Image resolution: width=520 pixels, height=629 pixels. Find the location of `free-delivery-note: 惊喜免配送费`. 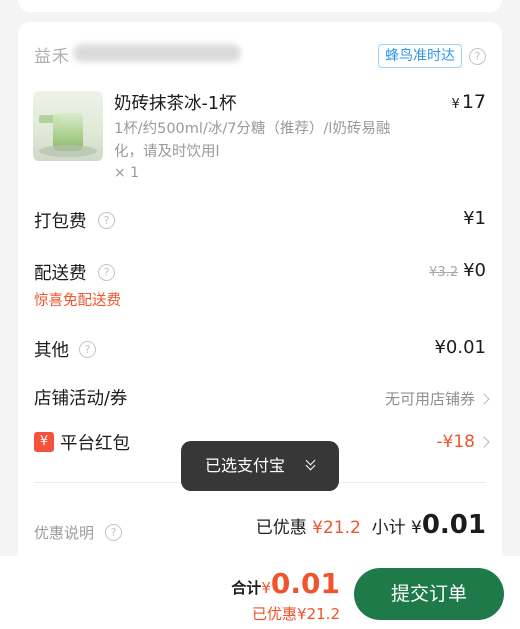

free-delivery-note: 惊喜免配送费 is located at coordinates (77, 301).